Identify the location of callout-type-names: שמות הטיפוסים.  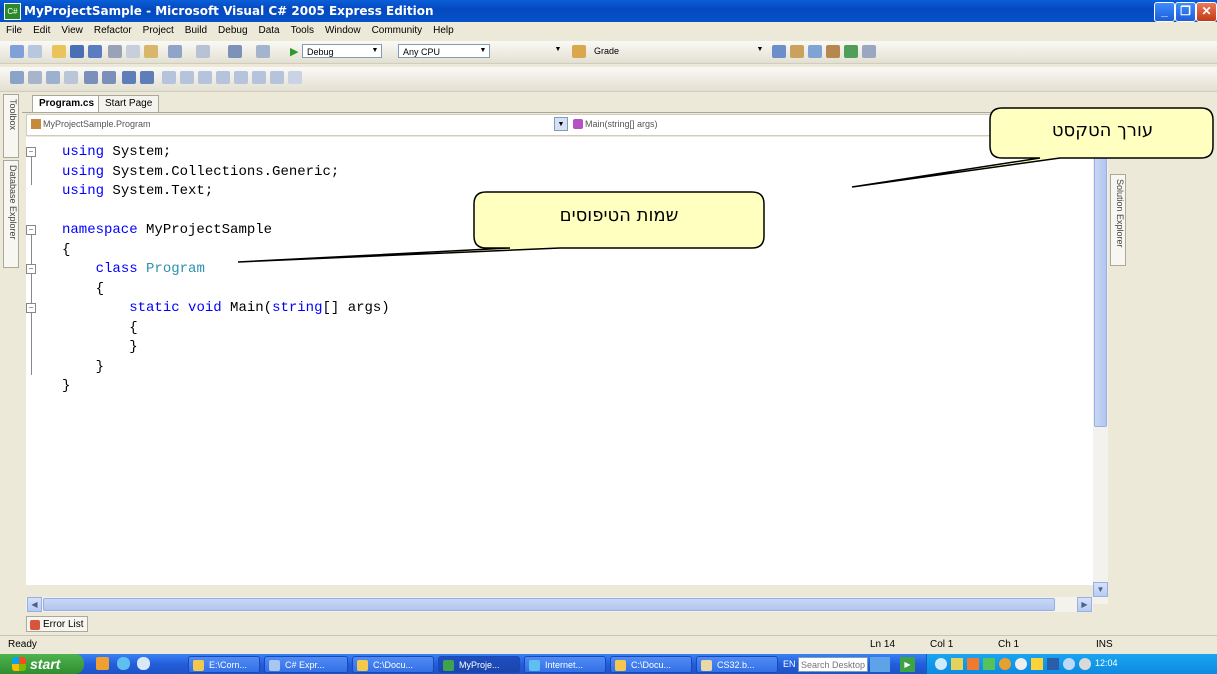
(619, 215).